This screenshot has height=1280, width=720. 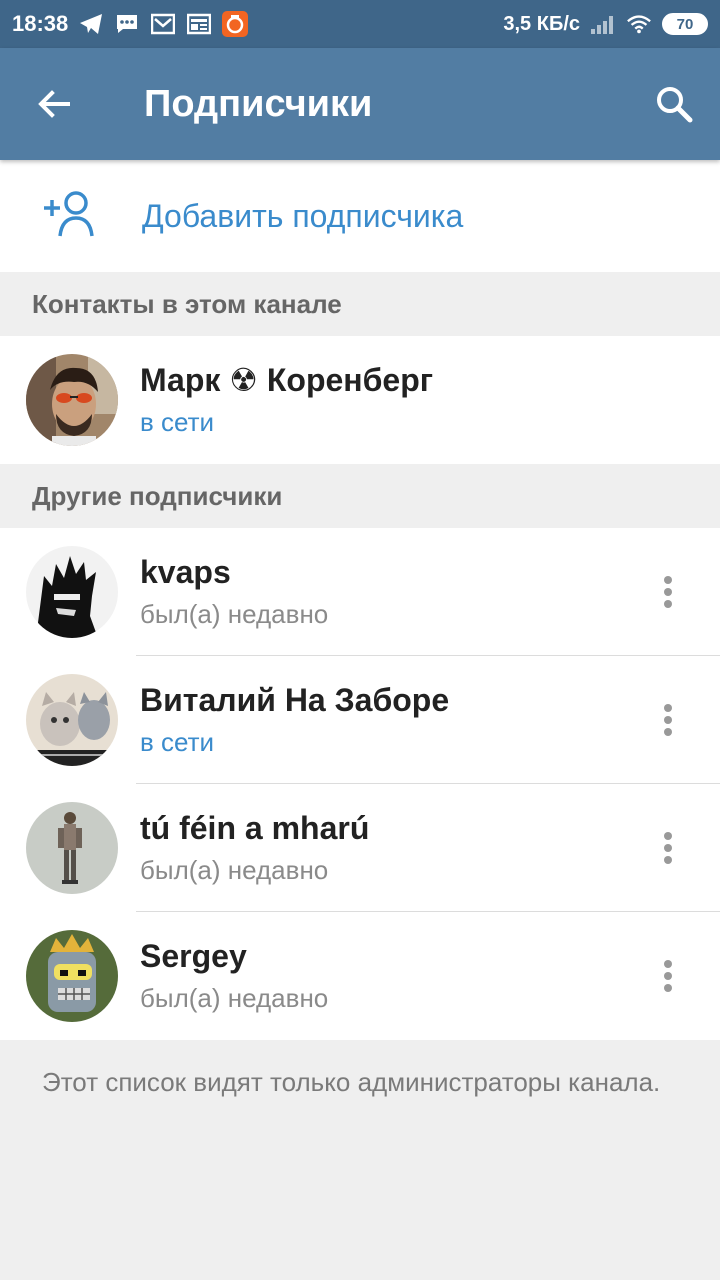 I want to click on subscriber-name: Sergey, so click(x=193, y=956).